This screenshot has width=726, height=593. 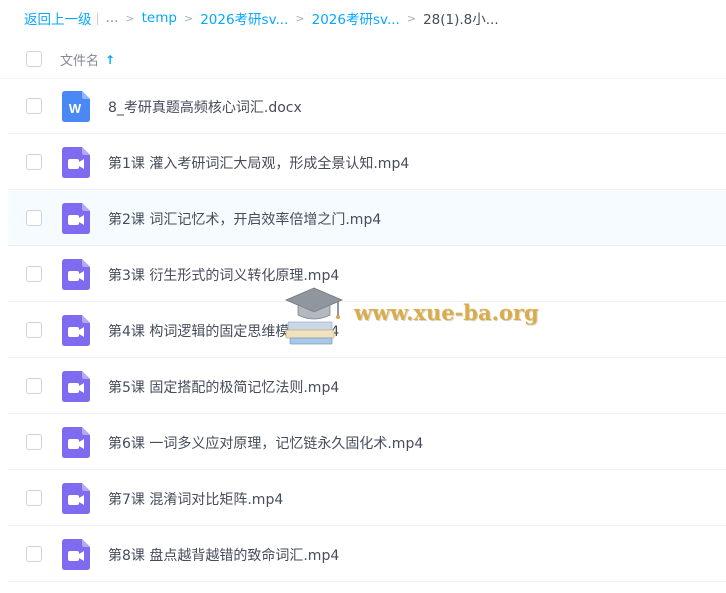 What do you see at coordinates (159, 18) in the screenshot?
I see `breadcrumb-item: temp` at bounding box center [159, 18].